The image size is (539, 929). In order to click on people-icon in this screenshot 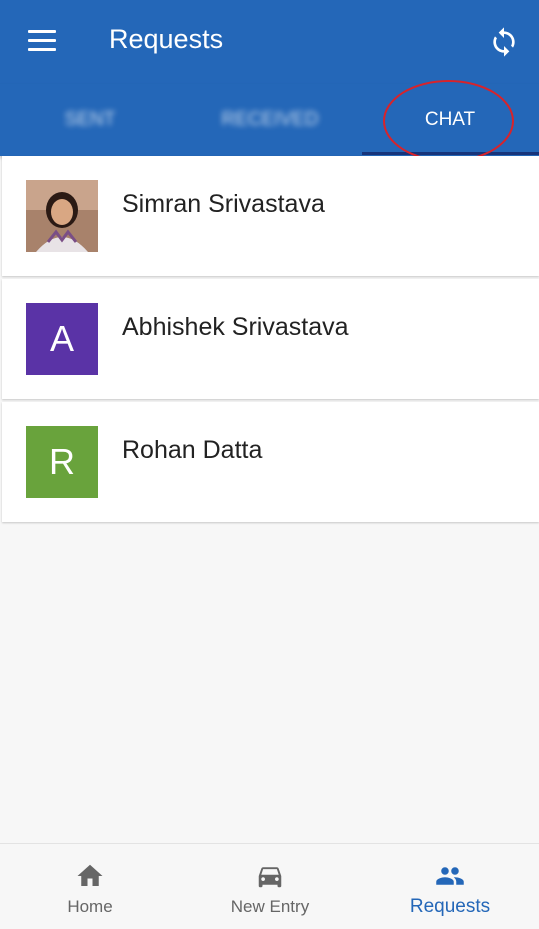, I will do `click(450, 876)`.